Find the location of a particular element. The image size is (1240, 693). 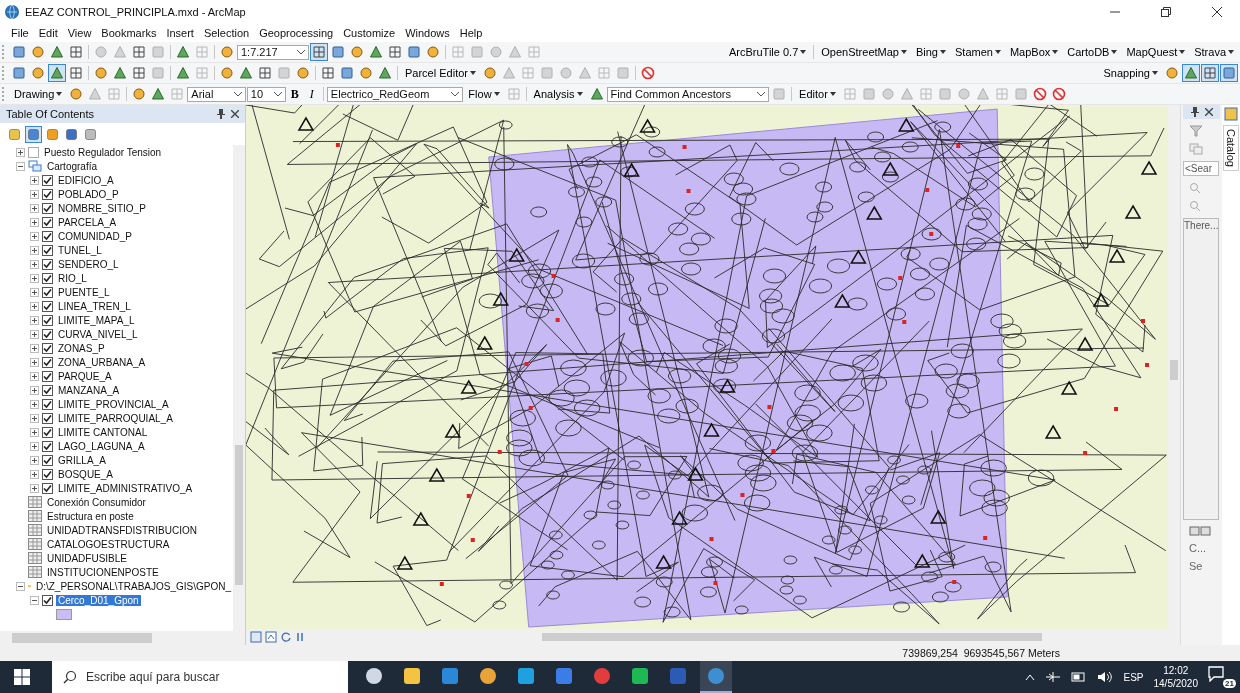

toolbar-menu: MapBox is located at coordinates (1034, 52).